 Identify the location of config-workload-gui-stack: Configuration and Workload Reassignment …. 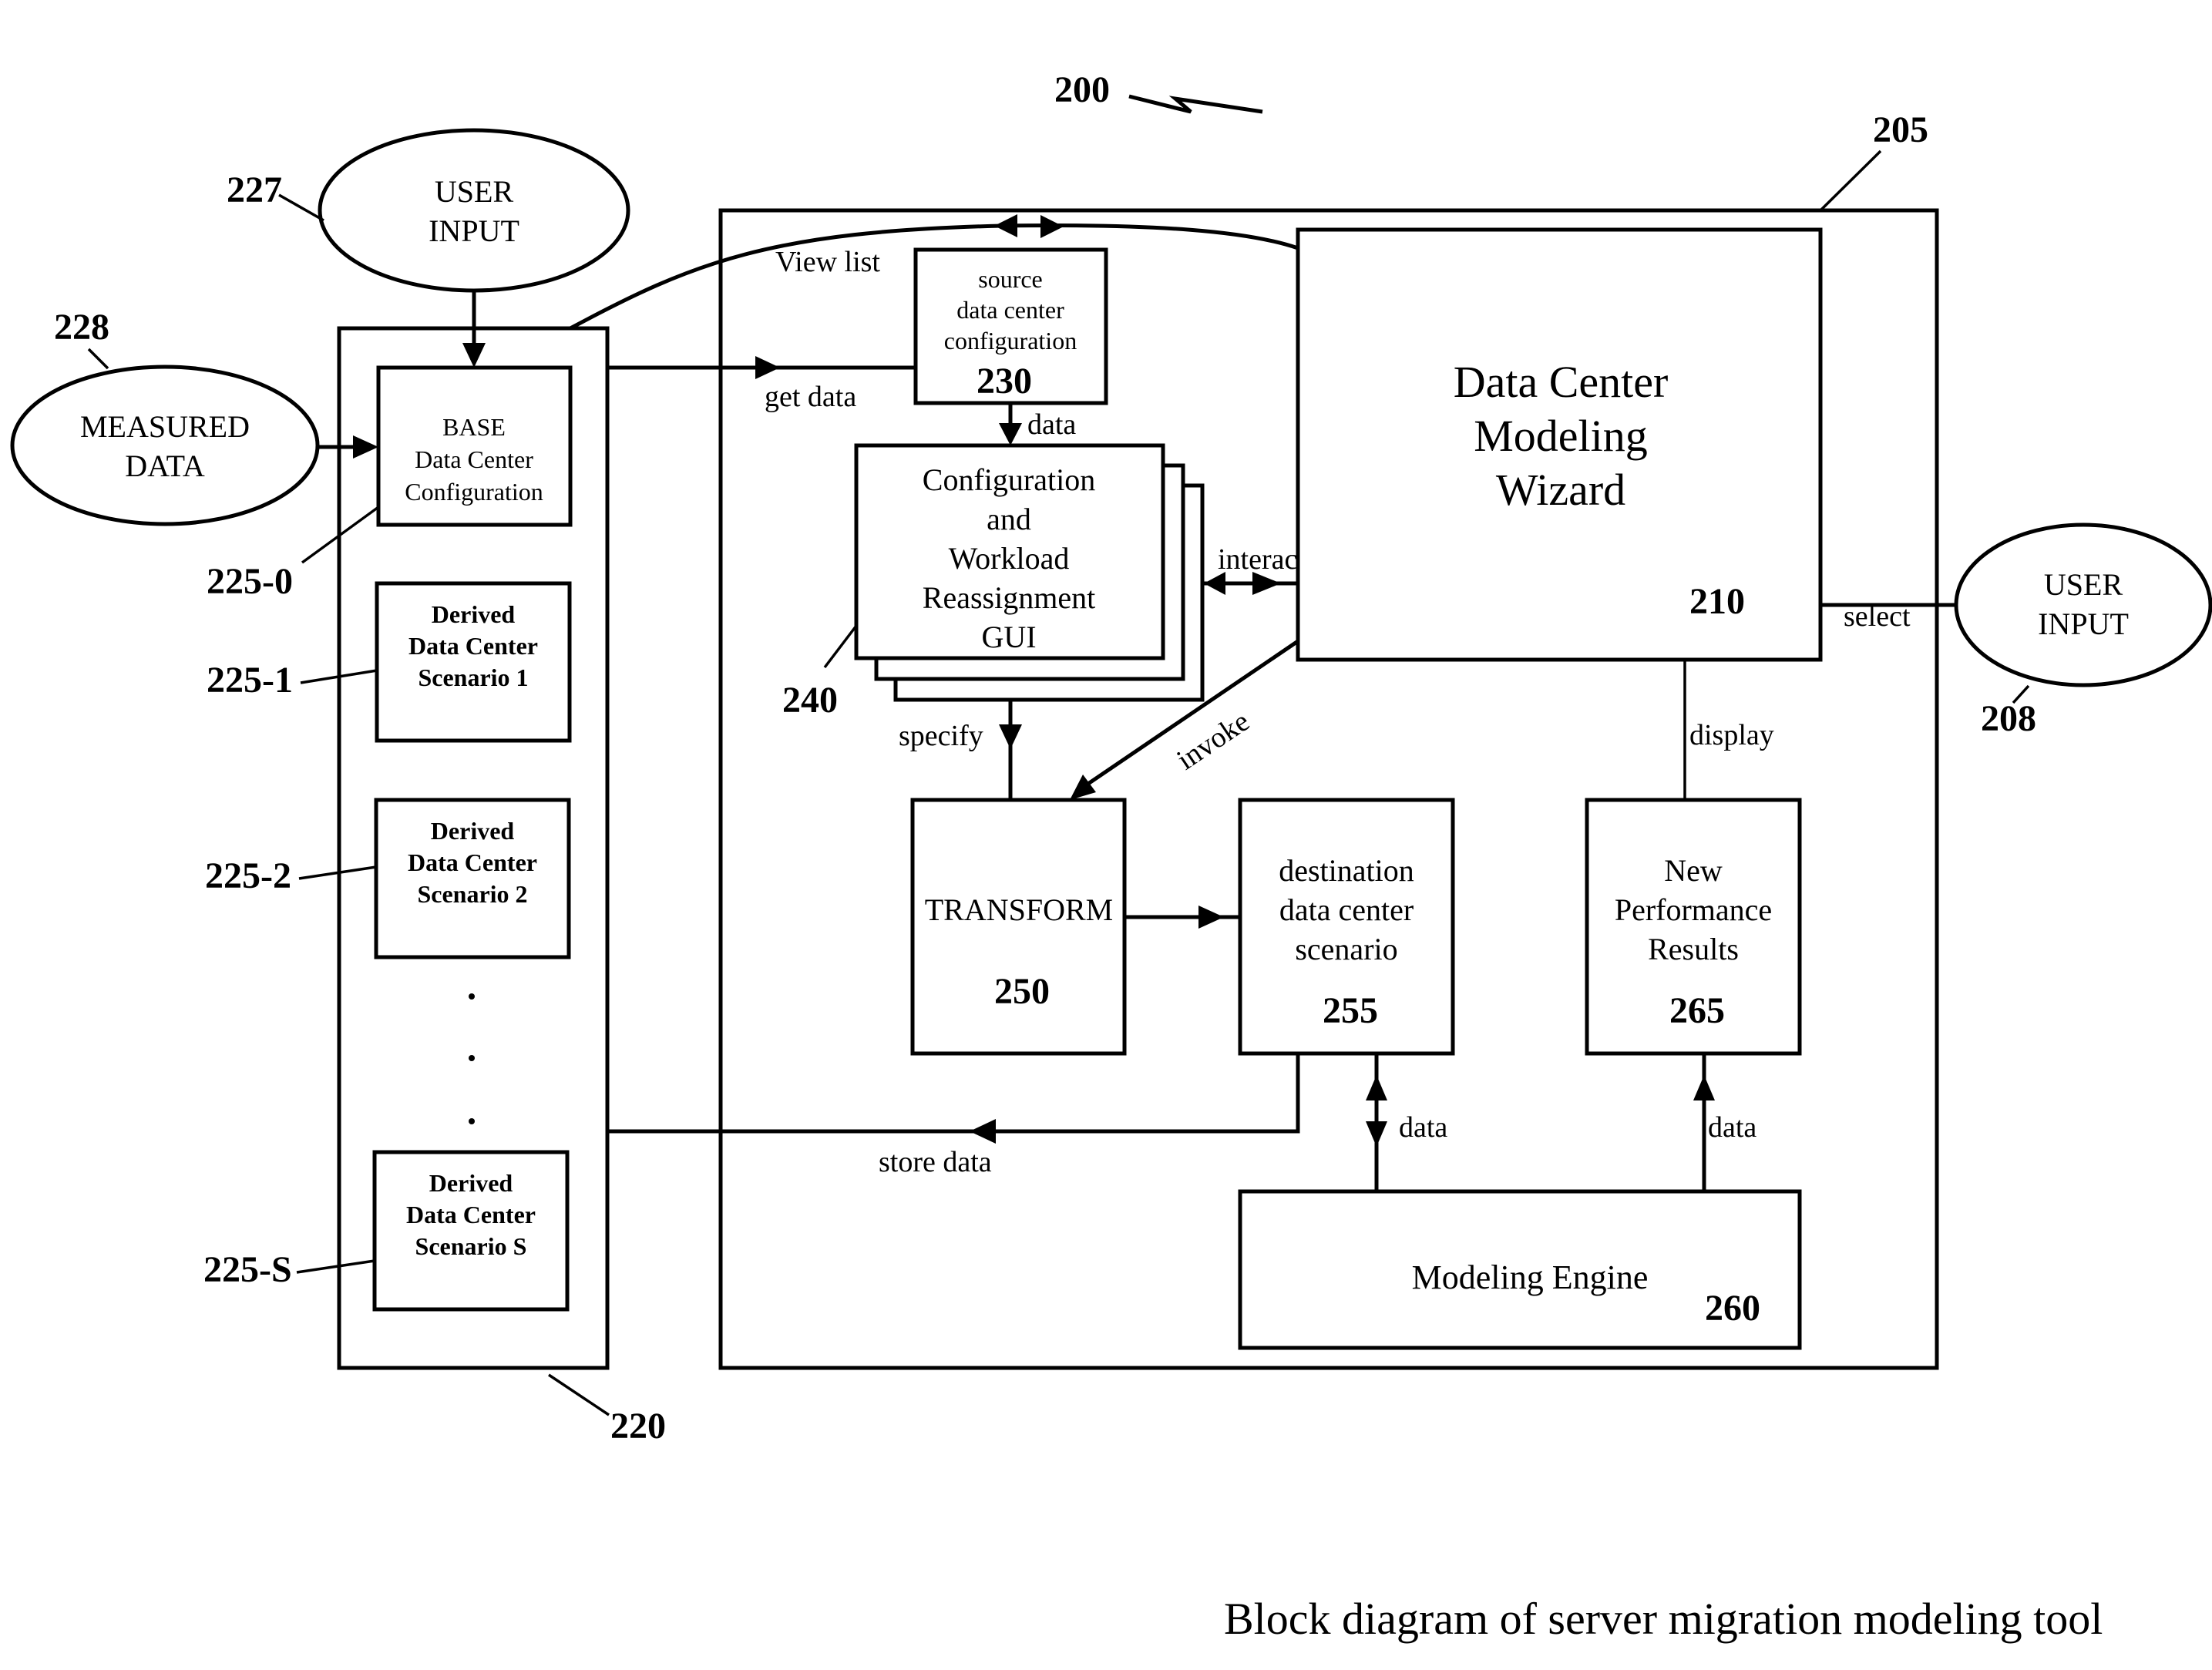
(1029, 573).